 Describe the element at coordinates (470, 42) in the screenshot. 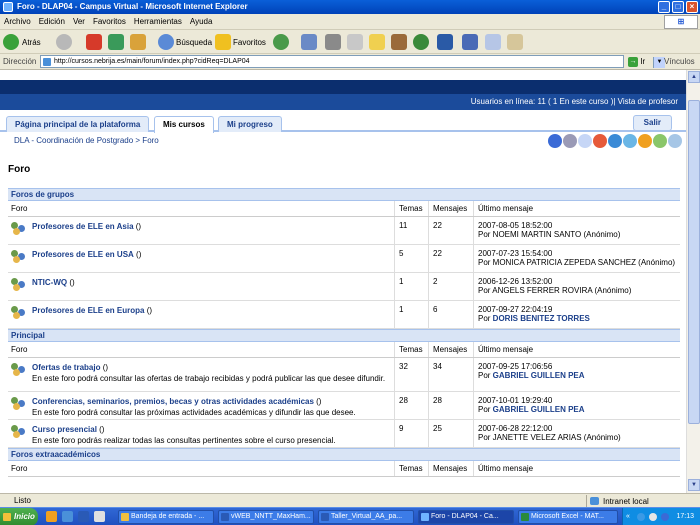

I see `cut-button` at that location.